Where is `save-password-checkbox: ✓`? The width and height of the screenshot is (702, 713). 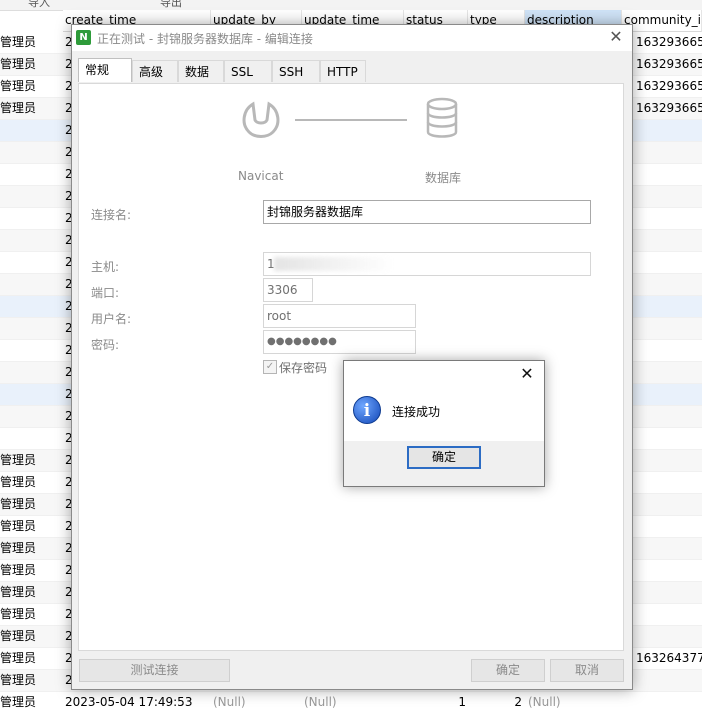 save-password-checkbox: ✓ is located at coordinates (270, 367).